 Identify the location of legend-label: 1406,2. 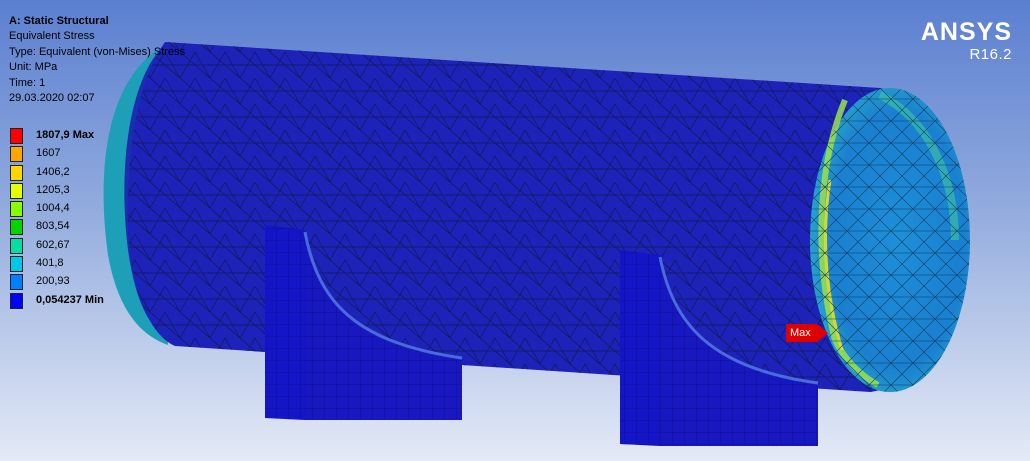
(53, 171).